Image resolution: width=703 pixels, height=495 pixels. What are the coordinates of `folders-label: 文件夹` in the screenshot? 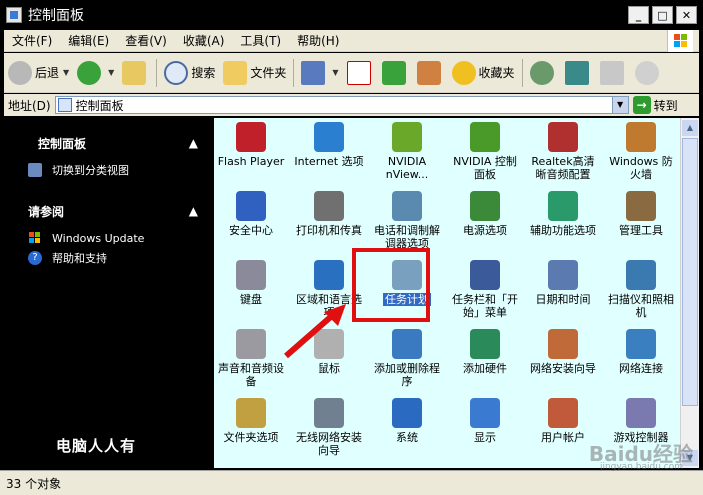 It's located at (268, 73).